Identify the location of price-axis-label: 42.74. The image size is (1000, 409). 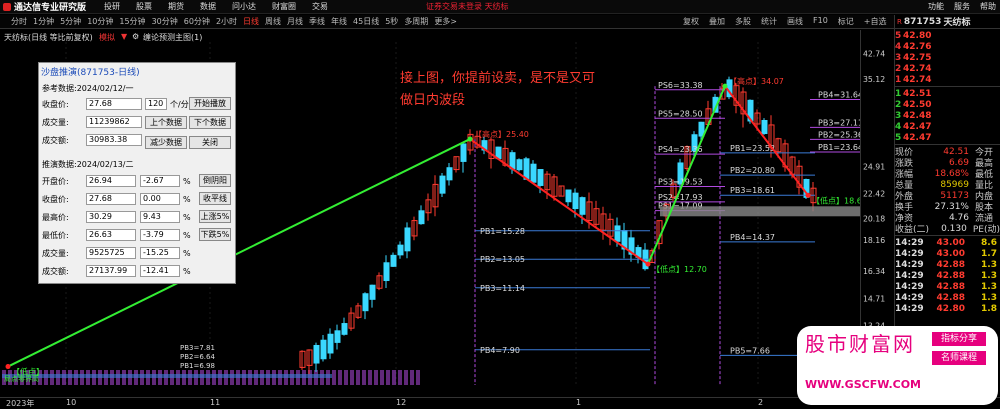
(874, 54).